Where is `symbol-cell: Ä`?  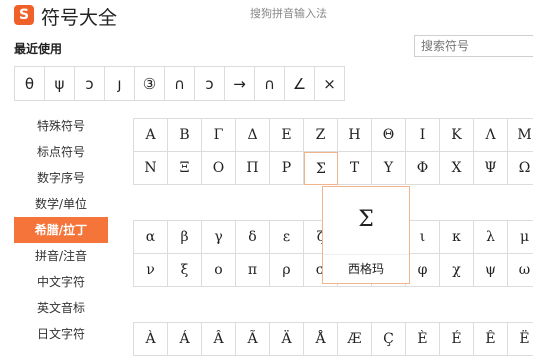 symbol-cell: Ä is located at coordinates (287, 339).